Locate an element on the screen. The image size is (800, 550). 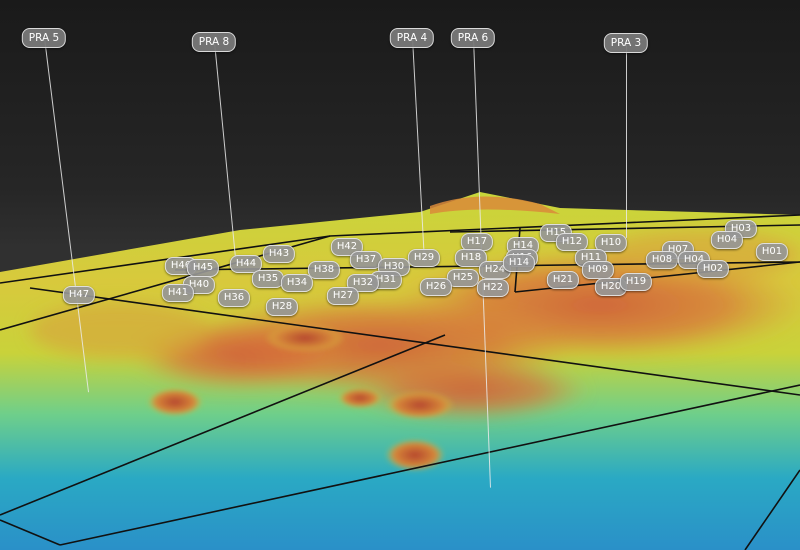
hole-marker-label: H38 is located at coordinates (324, 270).